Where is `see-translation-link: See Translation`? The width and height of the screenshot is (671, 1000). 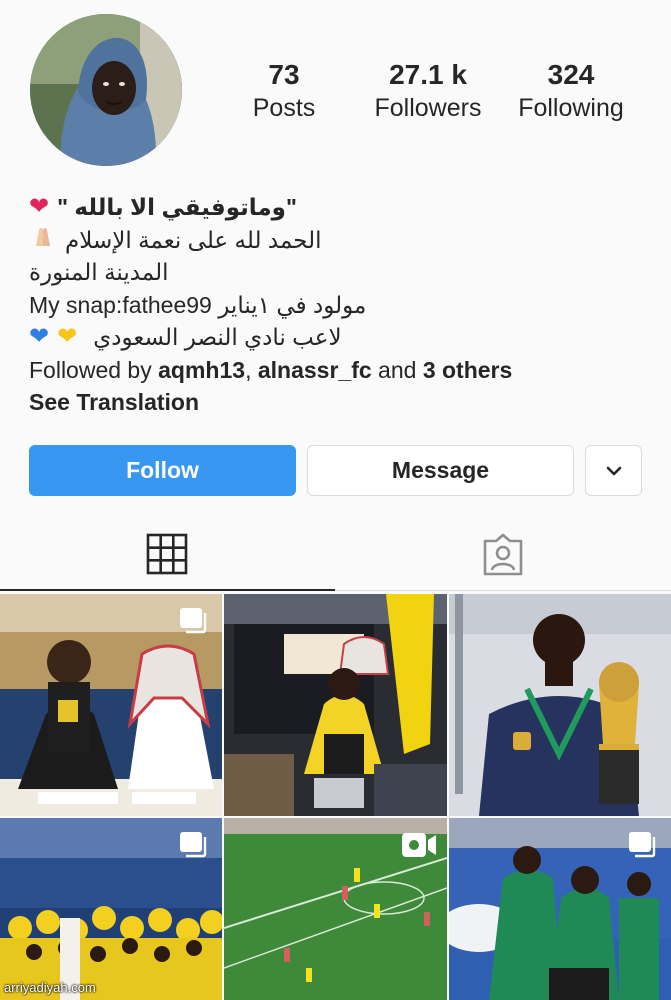
see-translation-link: See Translation is located at coordinates (339, 402).